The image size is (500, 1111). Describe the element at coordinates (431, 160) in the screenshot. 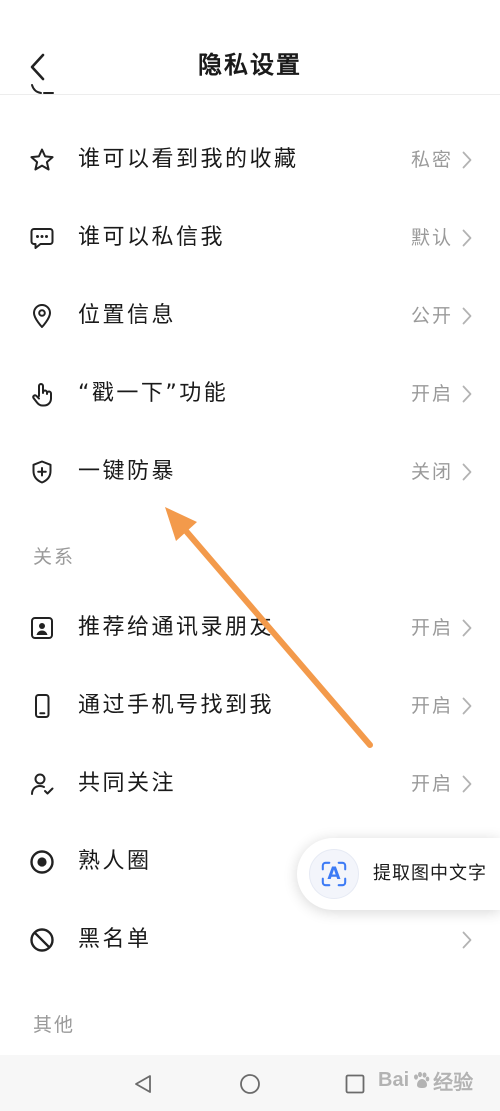

I see `item-value: 私密` at that location.